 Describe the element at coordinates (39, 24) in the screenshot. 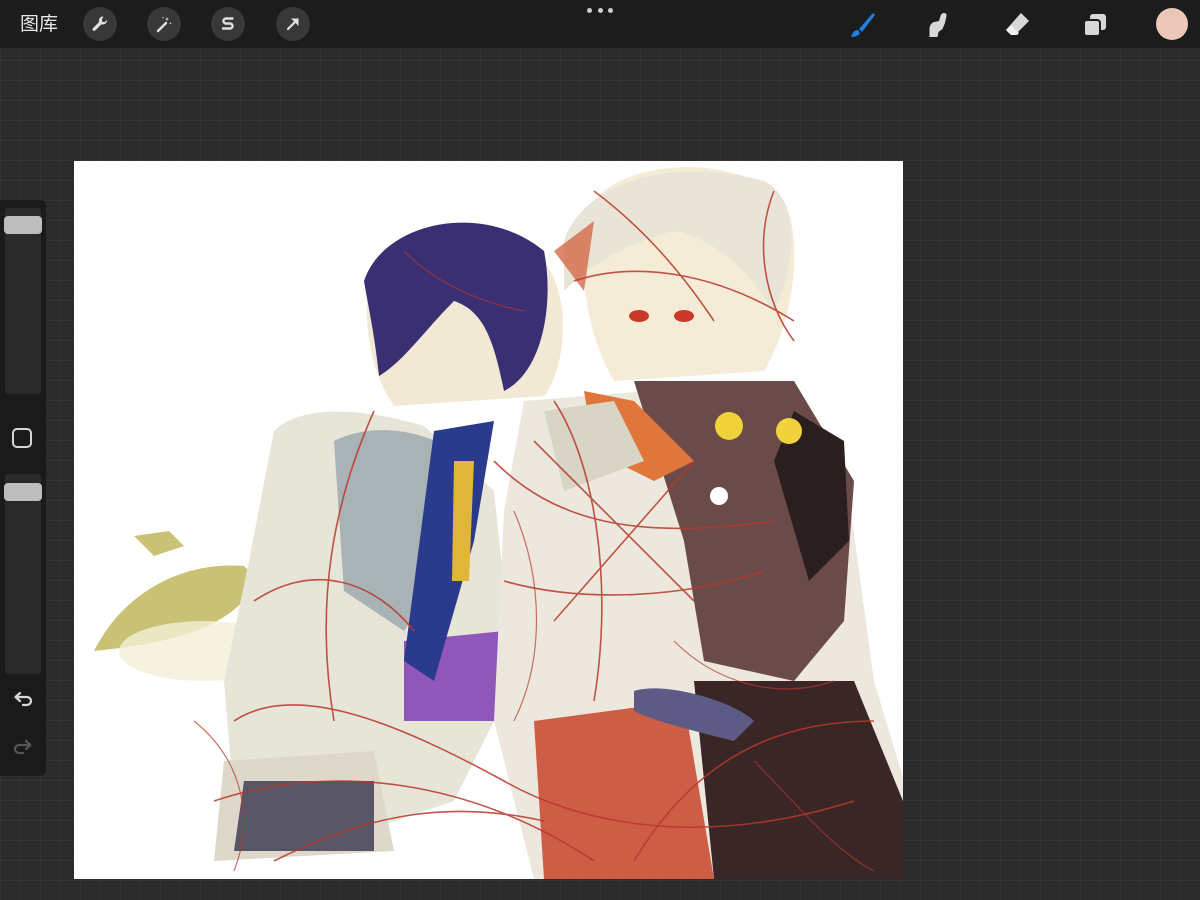

I see `gallery-button: 图库` at that location.